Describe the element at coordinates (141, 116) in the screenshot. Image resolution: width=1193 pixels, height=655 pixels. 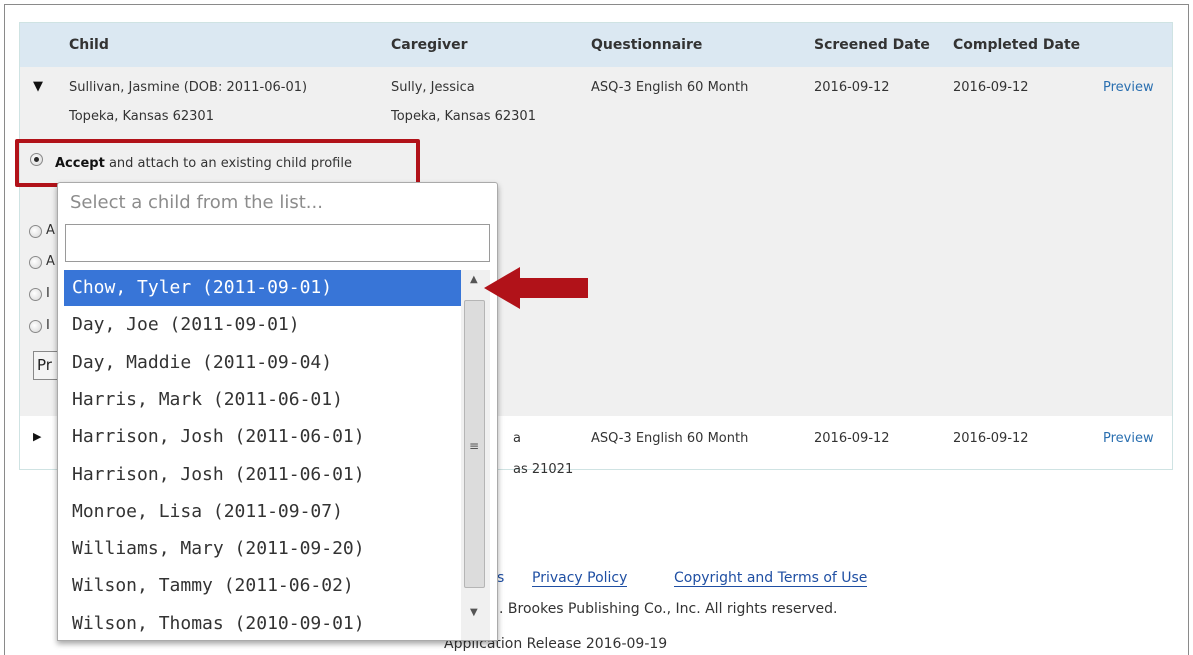
I see `child-address: Topeka, Kansas 62301` at that location.